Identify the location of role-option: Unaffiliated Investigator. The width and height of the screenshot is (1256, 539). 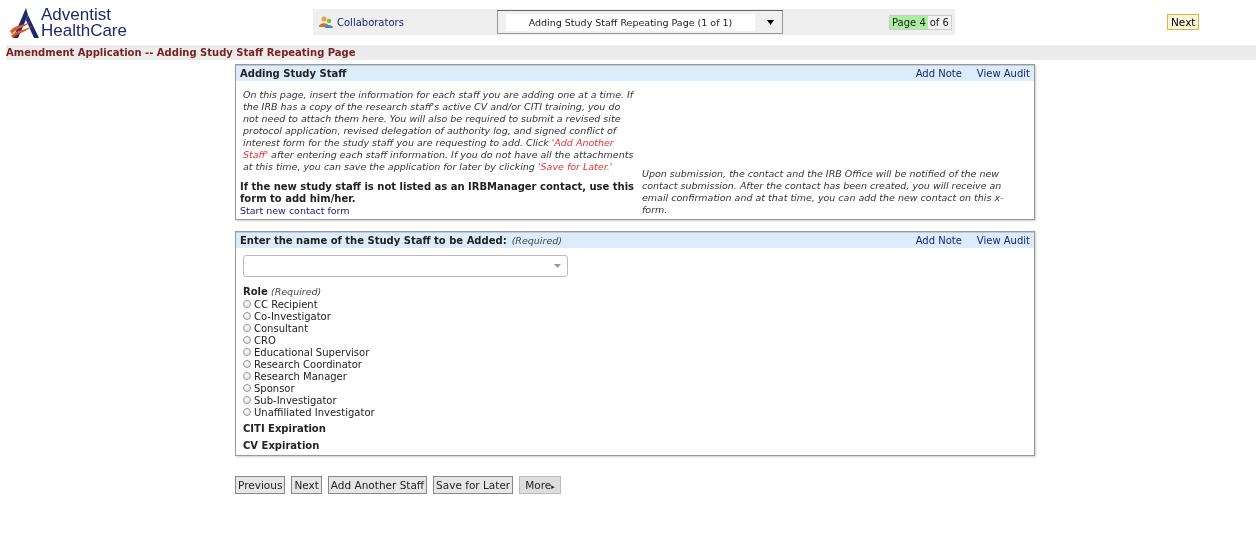
(314, 412).